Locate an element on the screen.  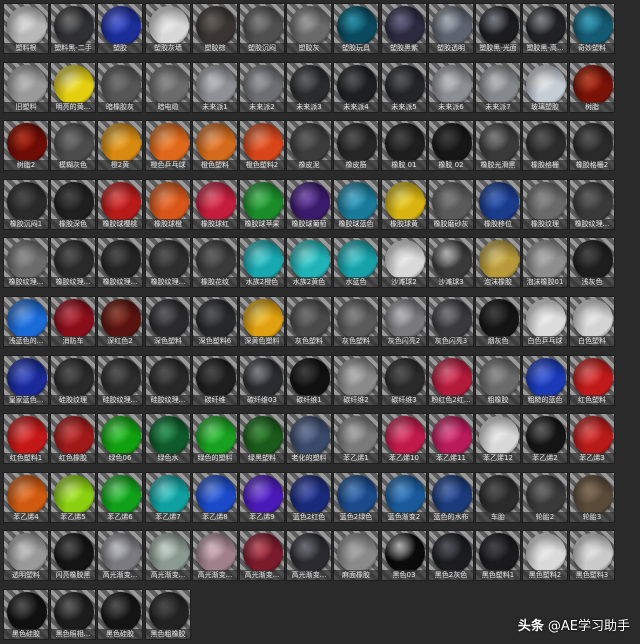
material-tile: 树脂2 is located at coordinates (26, 145).